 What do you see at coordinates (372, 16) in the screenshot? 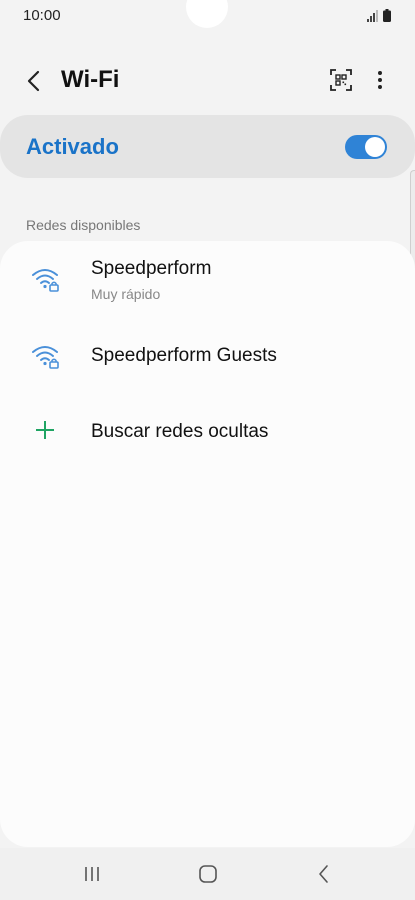
I see `signal-icon` at bounding box center [372, 16].